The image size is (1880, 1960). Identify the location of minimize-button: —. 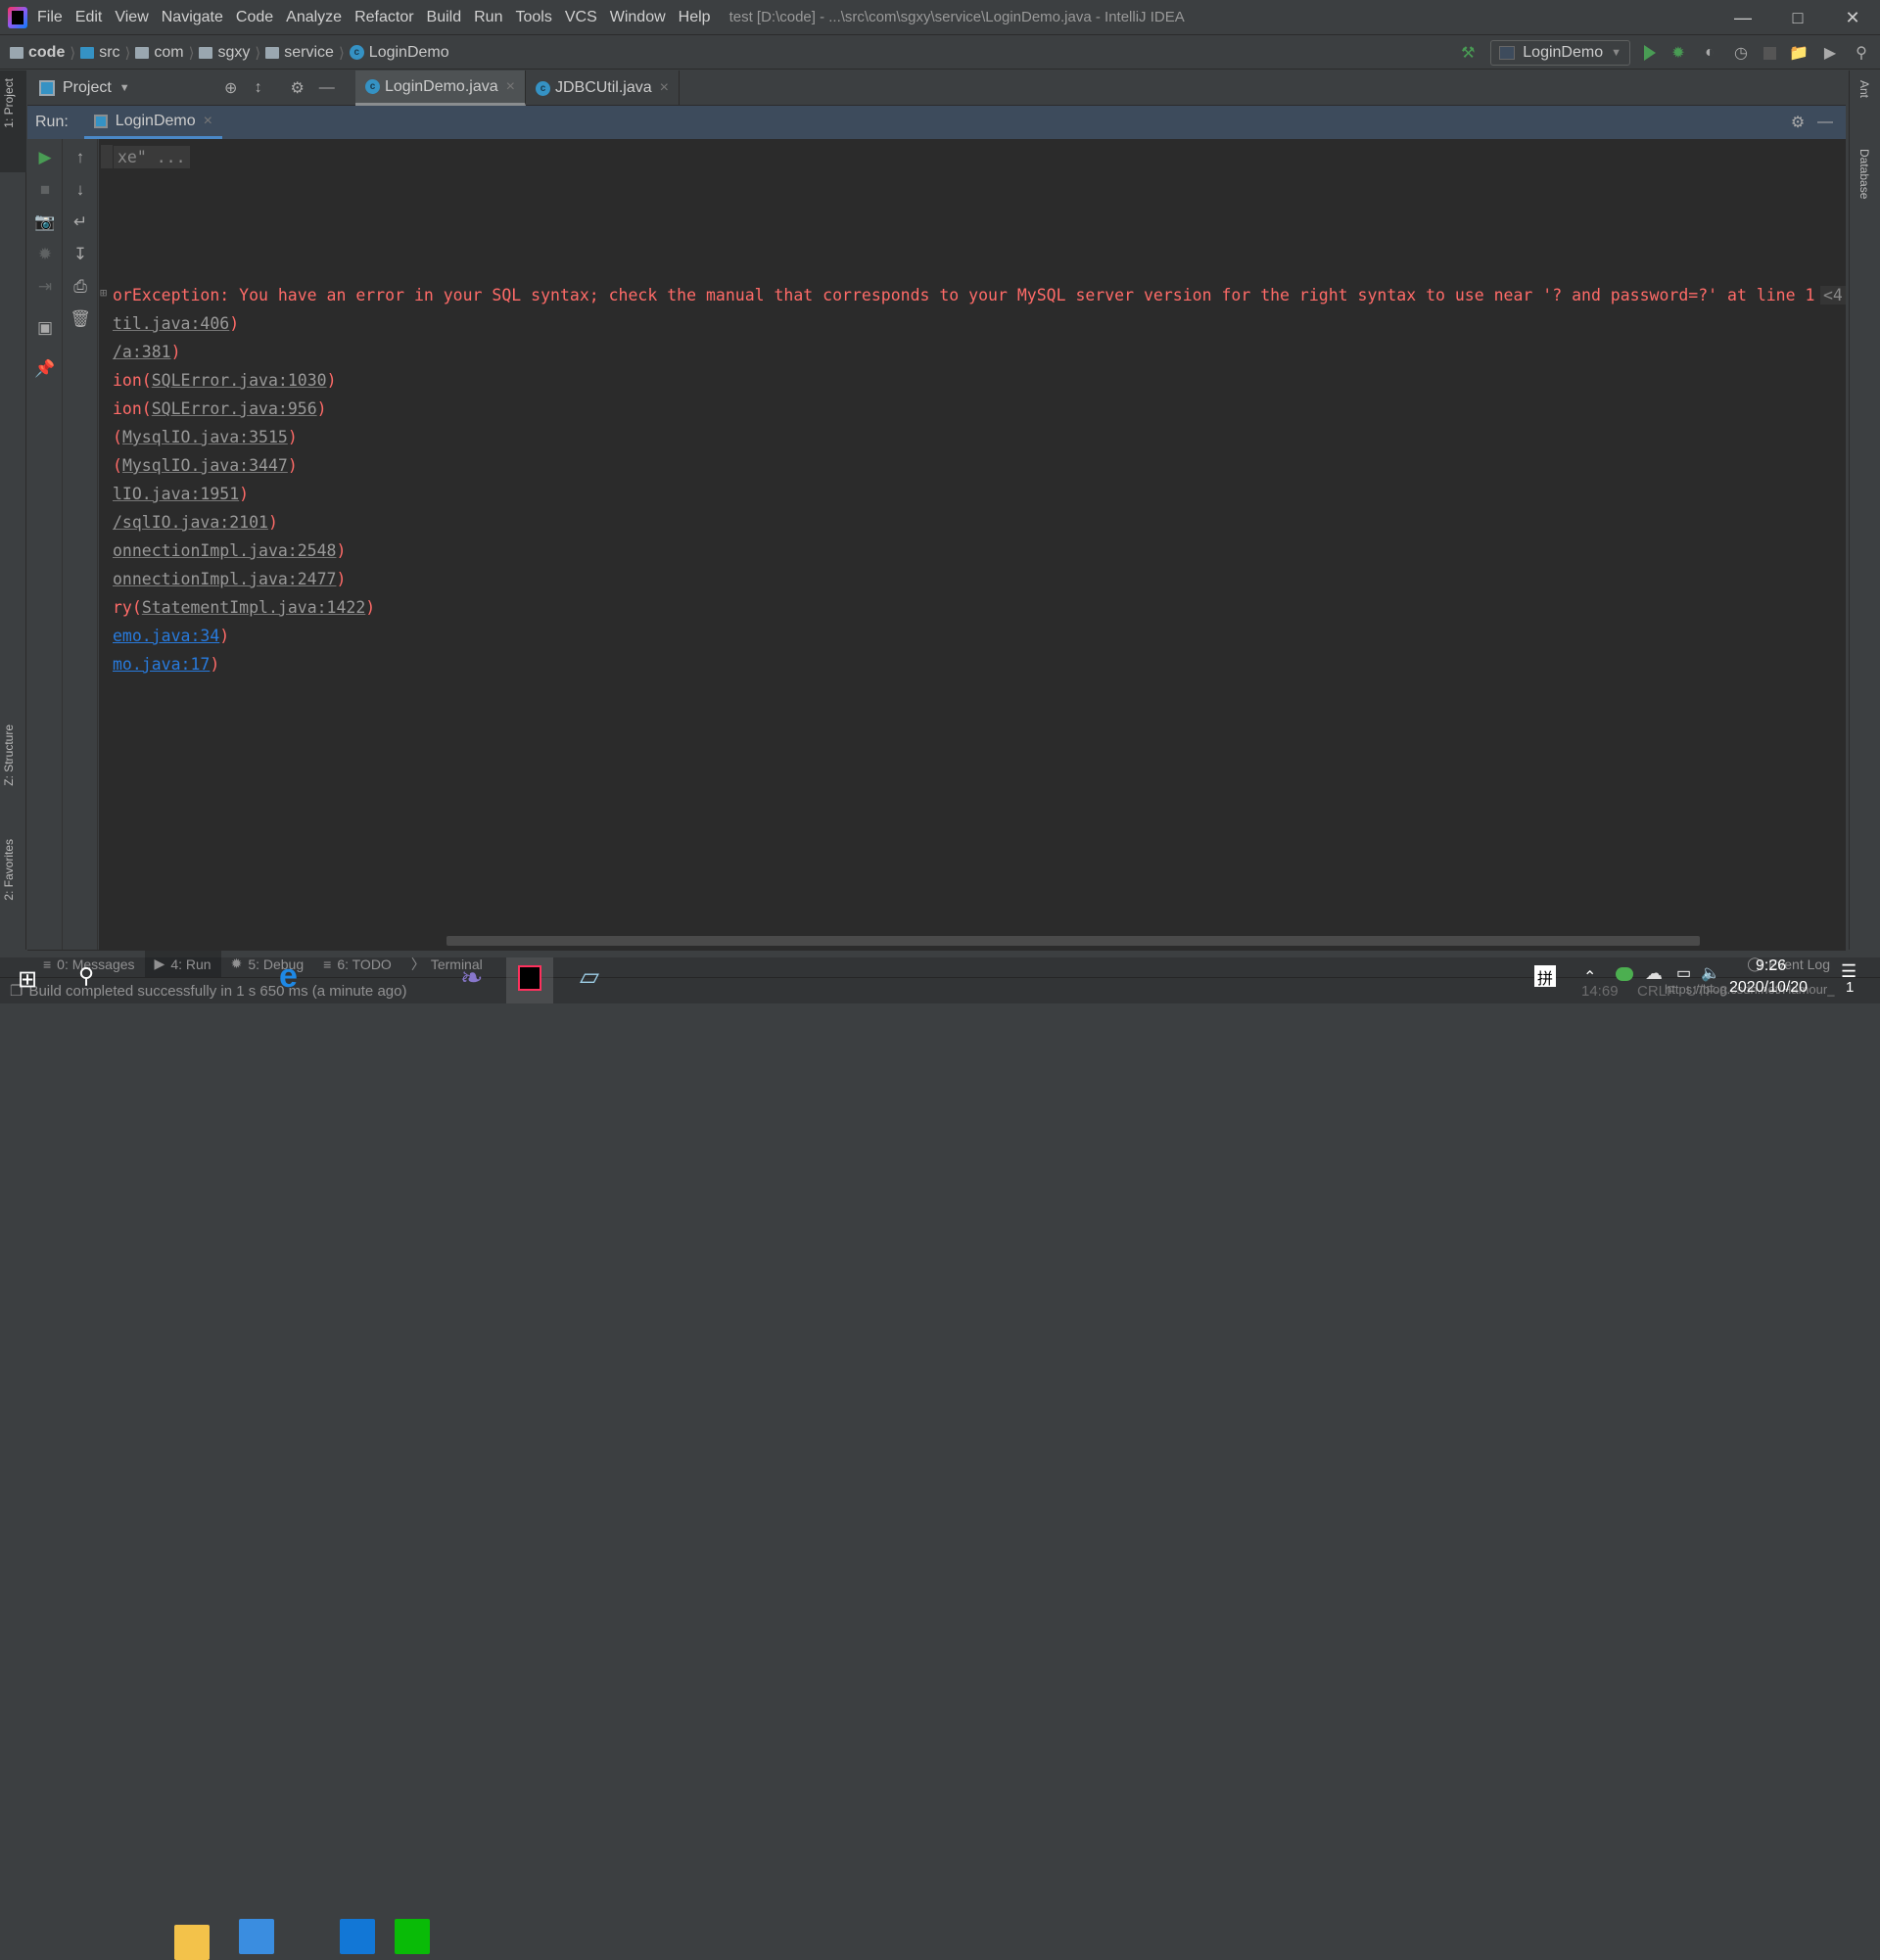
(1743, 17).